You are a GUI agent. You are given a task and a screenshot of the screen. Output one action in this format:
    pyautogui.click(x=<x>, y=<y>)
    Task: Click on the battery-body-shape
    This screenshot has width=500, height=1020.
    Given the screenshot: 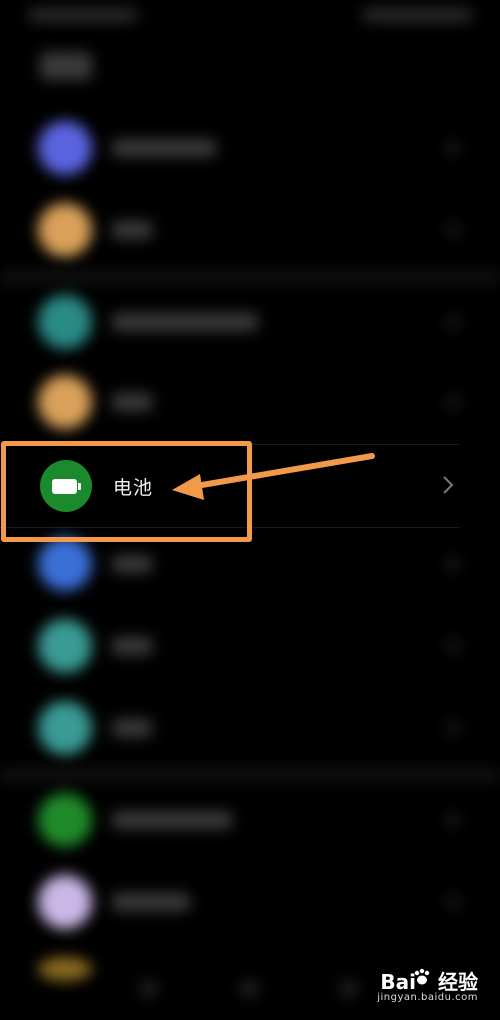 What is the action you would take?
    pyautogui.click(x=64, y=486)
    